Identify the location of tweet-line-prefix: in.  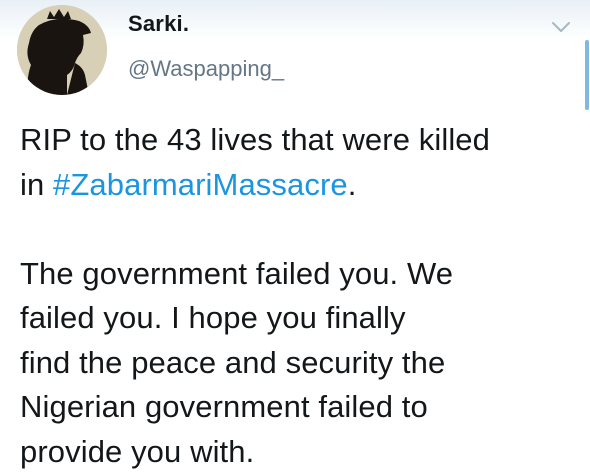
(37, 184).